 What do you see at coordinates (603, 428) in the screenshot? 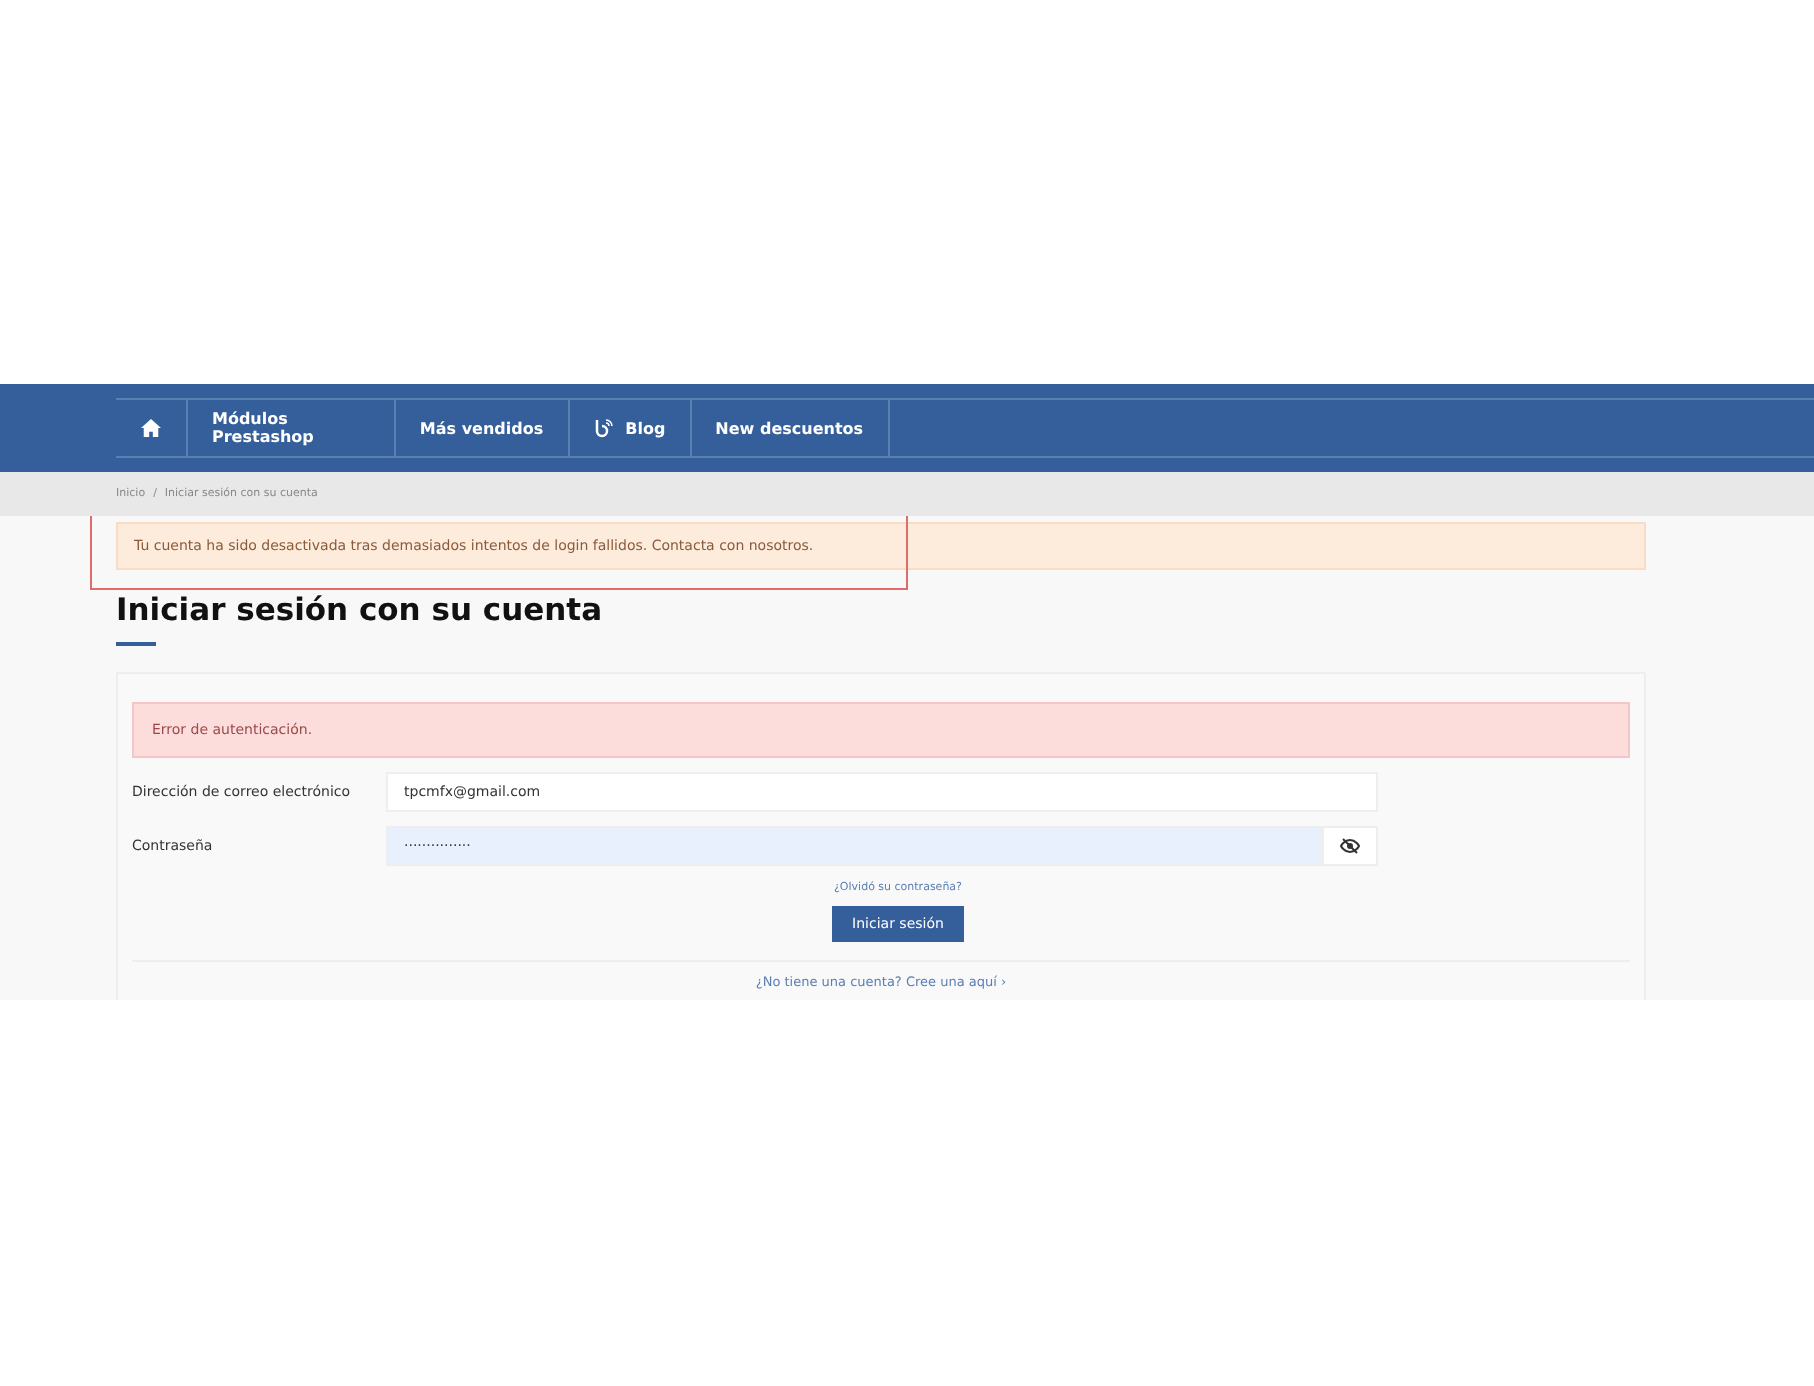
I see `blog-icon` at bounding box center [603, 428].